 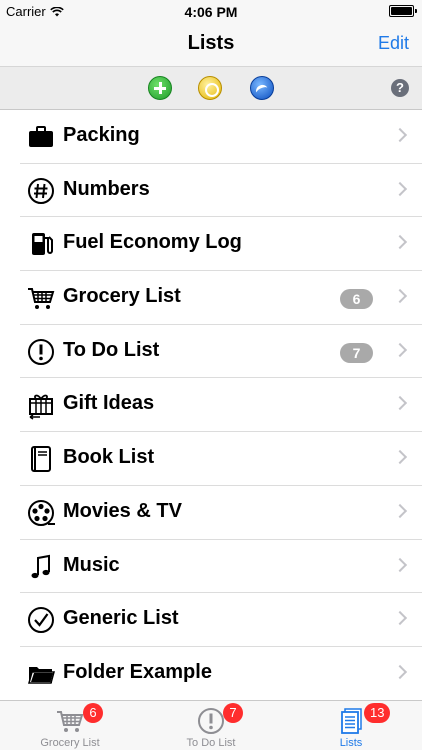 What do you see at coordinates (356, 352) in the screenshot?
I see `item-count-badge: 7` at bounding box center [356, 352].